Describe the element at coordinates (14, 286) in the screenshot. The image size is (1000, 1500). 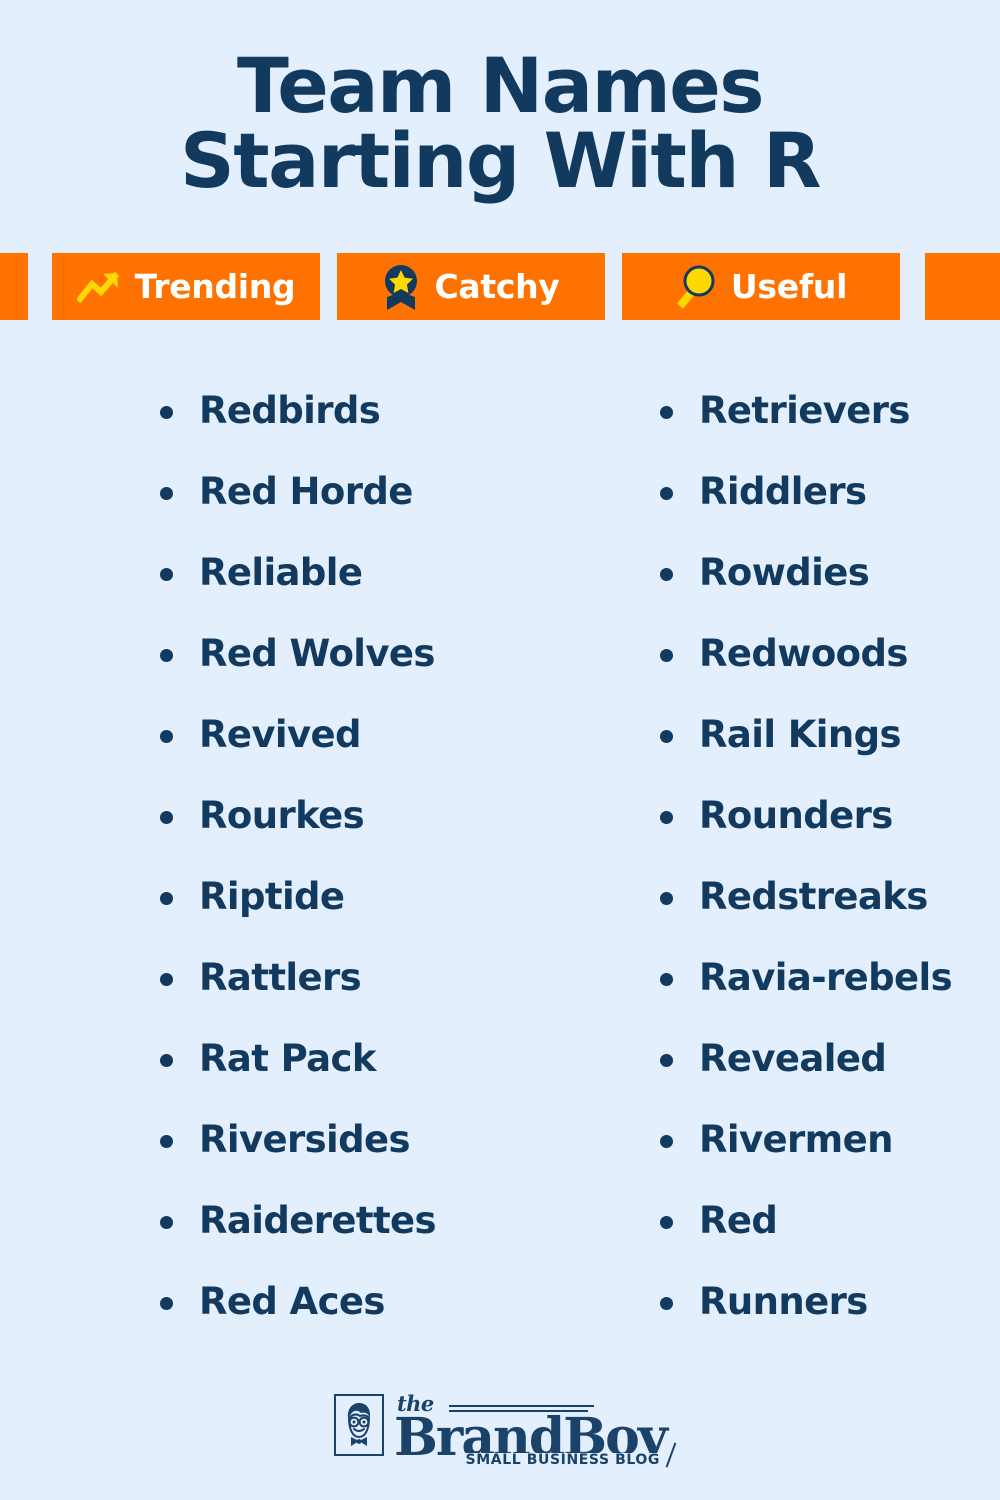
I see `badge-strip-left-edge` at that location.